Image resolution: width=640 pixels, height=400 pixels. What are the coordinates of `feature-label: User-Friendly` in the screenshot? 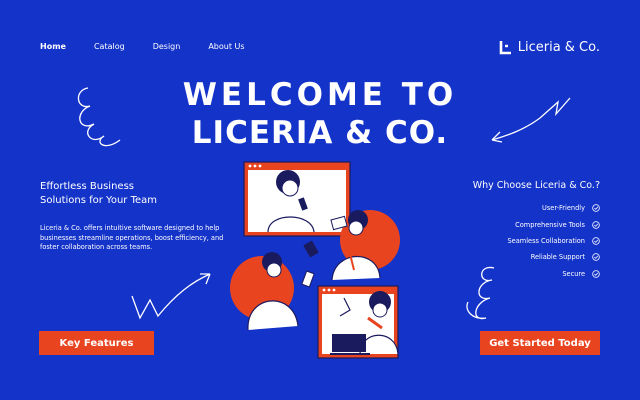 It's located at (563, 208).